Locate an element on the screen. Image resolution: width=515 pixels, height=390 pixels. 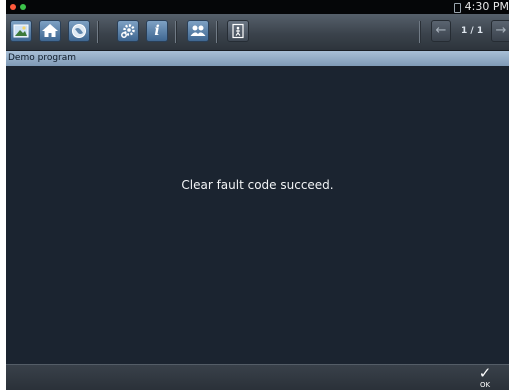
info-button: i is located at coordinates (157, 31).